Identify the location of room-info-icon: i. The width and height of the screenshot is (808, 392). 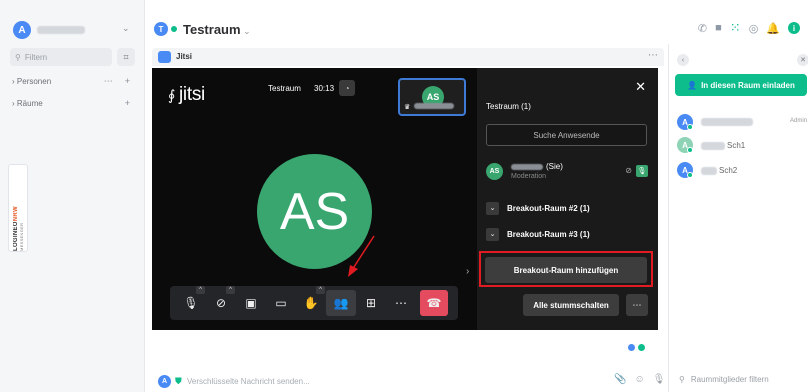
(794, 28).